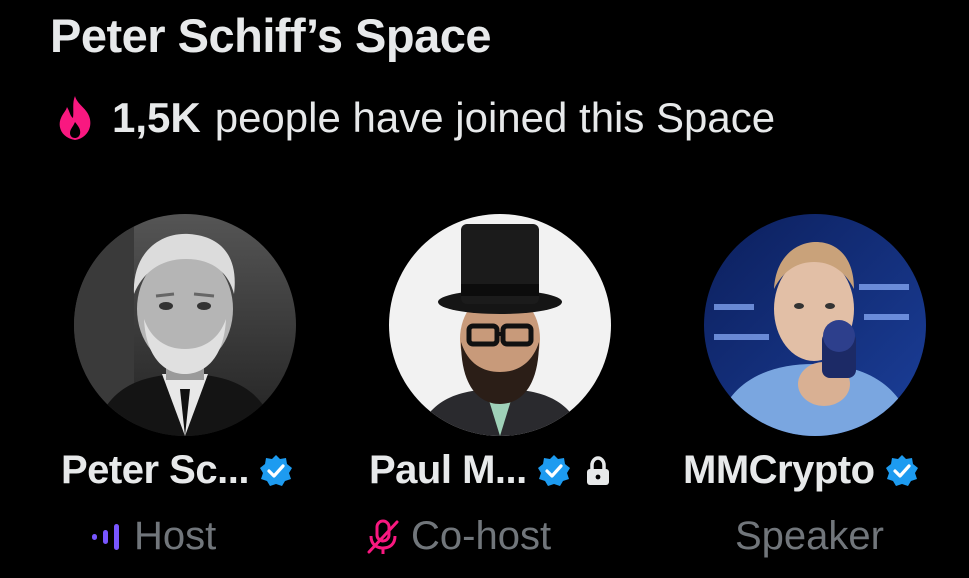 The image size is (969, 578). I want to click on joined-summary: 1,5K people have joined this Space, so click(413, 118).